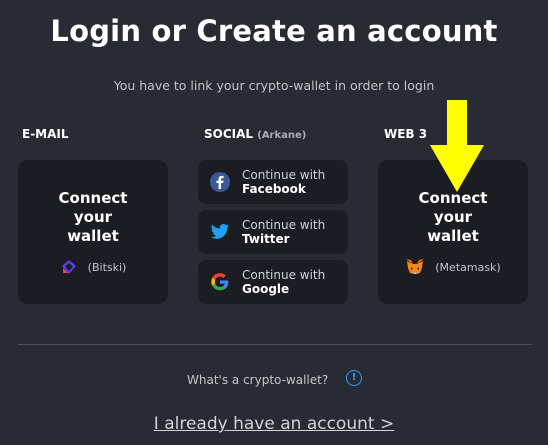  I want to click on google-button-text: Continue with Google, so click(283, 282).